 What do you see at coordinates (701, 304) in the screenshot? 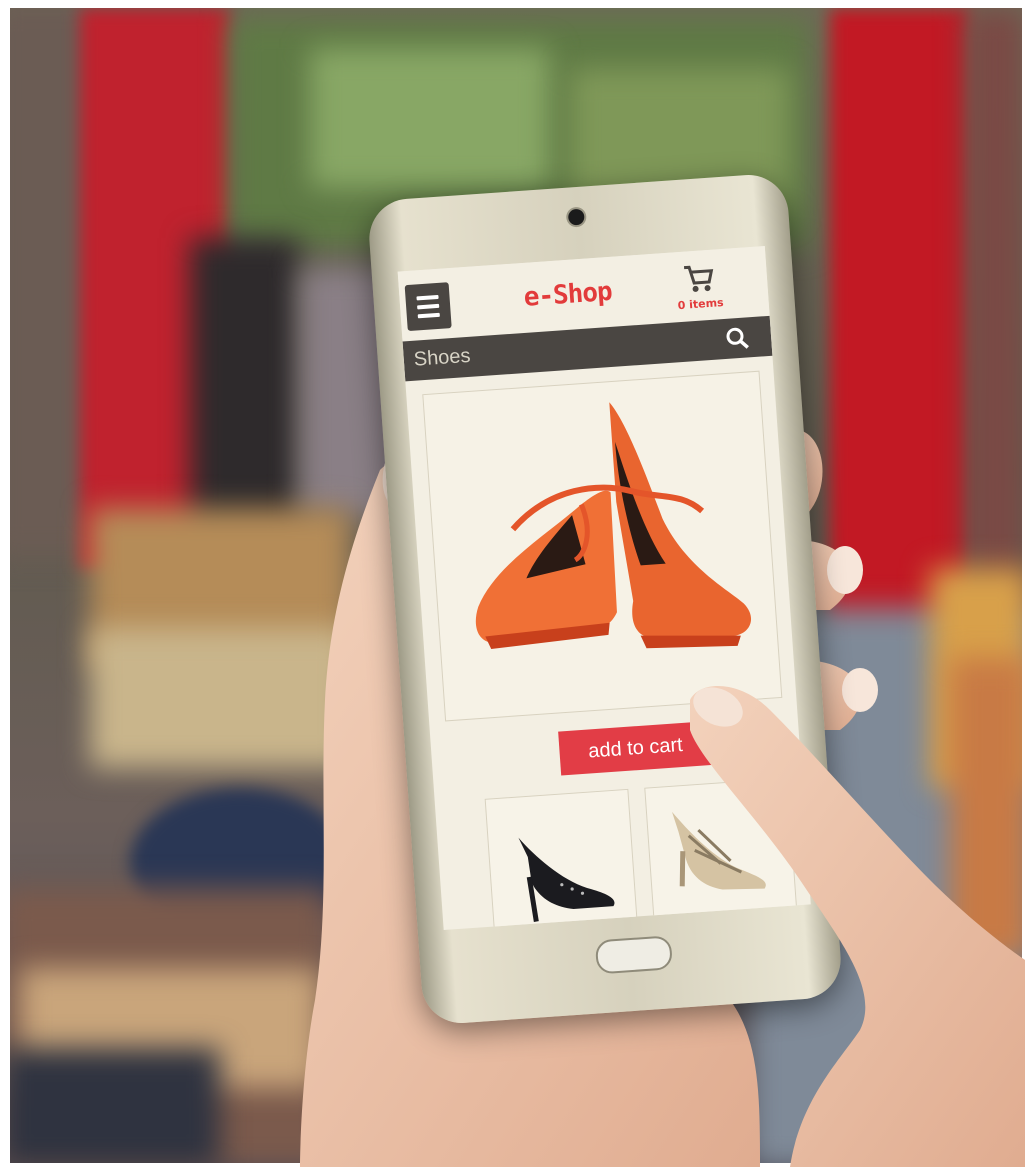
I see `cart-count: 0 items` at bounding box center [701, 304].